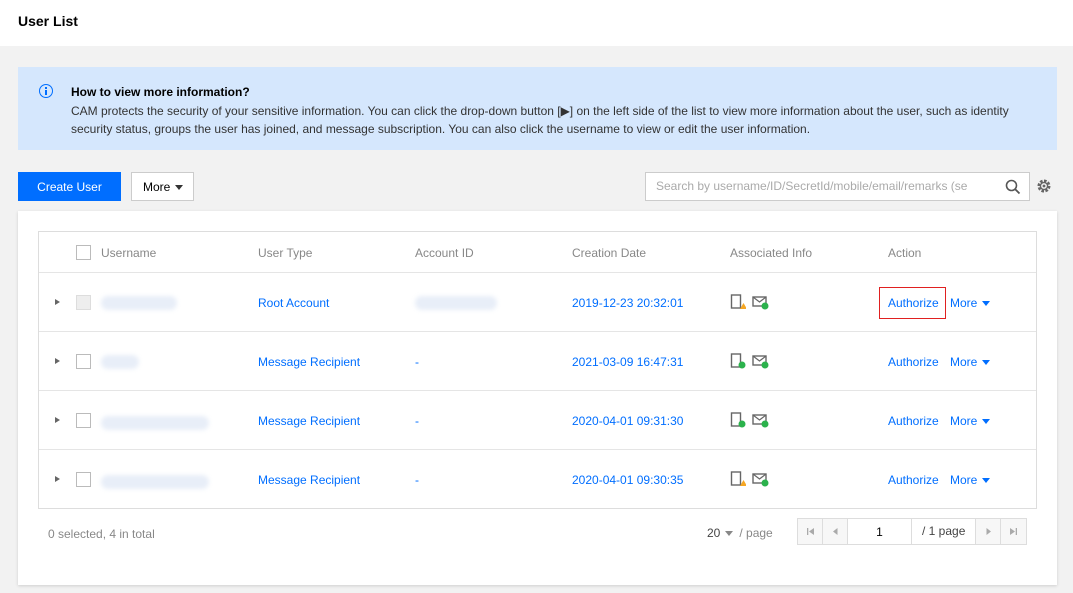  I want to click on creation-date: 2020-04-01 09:30:35, so click(628, 480).